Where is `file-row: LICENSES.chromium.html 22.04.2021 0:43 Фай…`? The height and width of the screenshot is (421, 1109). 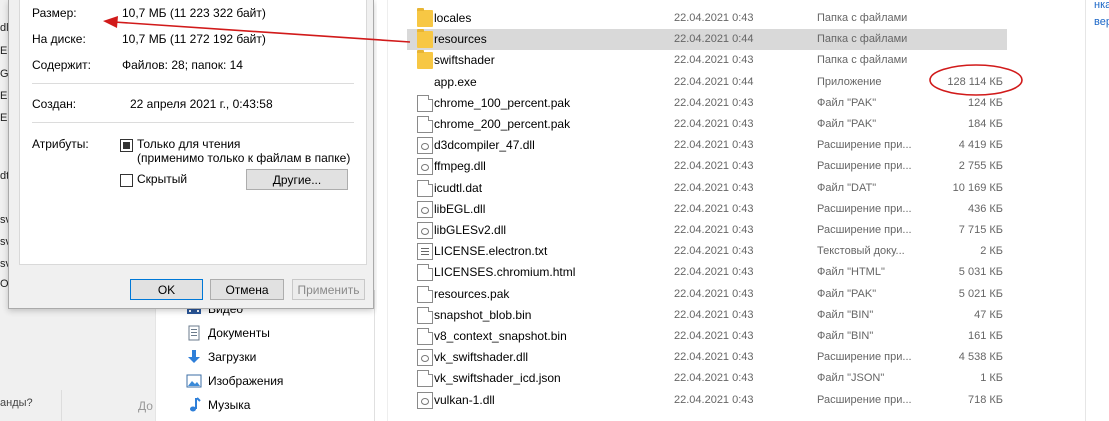
file-row: LICENSES.chromium.html 22.04.2021 0:43 Фай… is located at coordinates (707, 272).